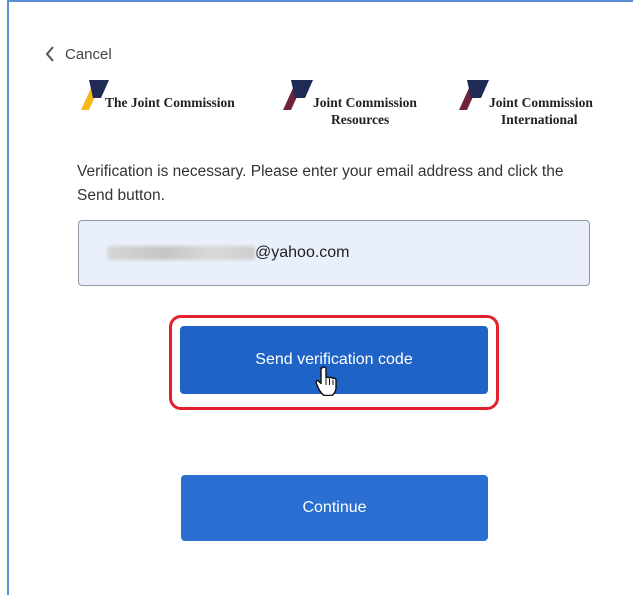  What do you see at coordinates (334, 508) in the screenshot?
I see `continue-button: Continue` at bounding box center [334, 508].